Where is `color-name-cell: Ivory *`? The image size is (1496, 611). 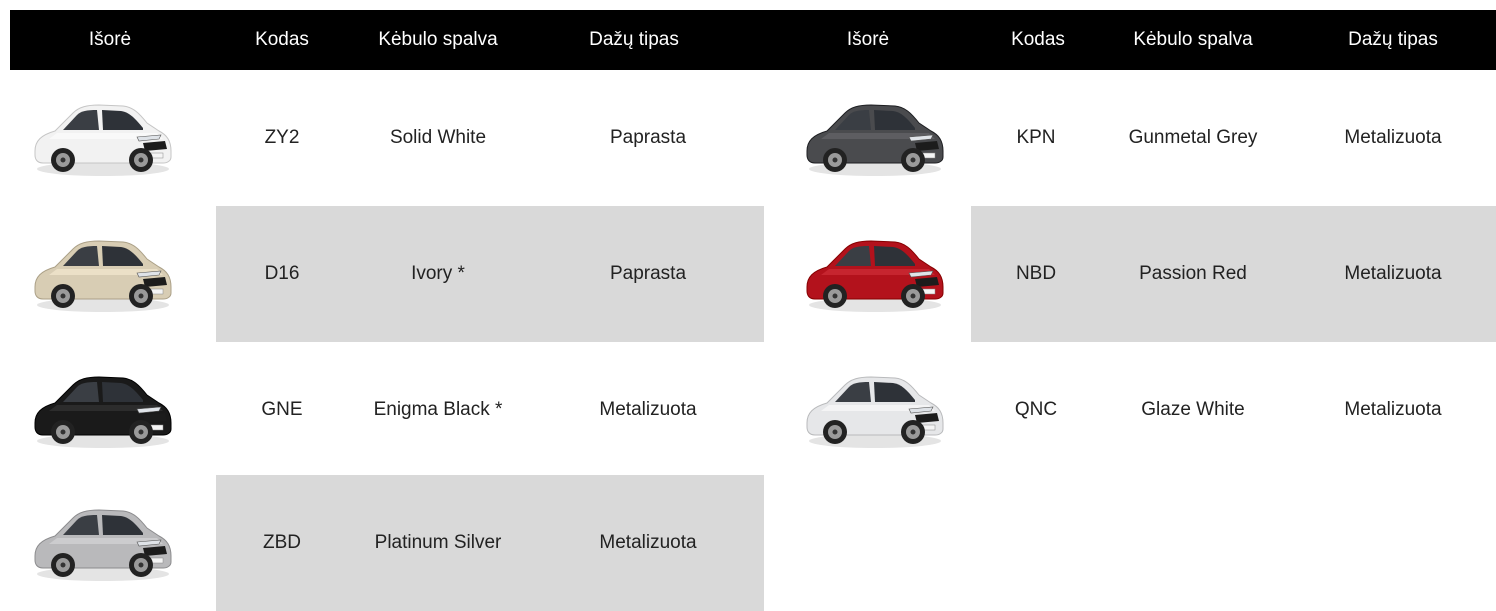
color-name-cell: Ivory * is located at coordinates (438, 273).